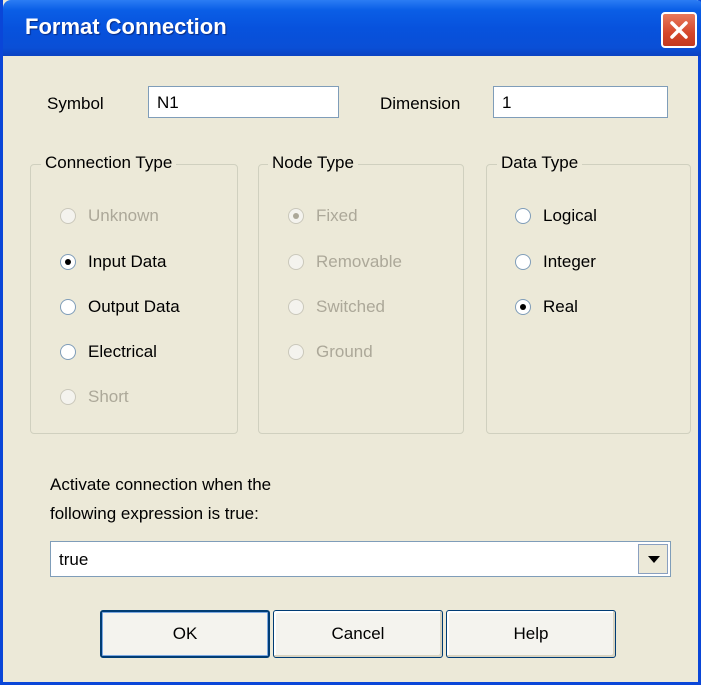  Describe the element at coordinates (109, 163) in the screenshot. I see `connection-type-legend: Connection Type` at that location.